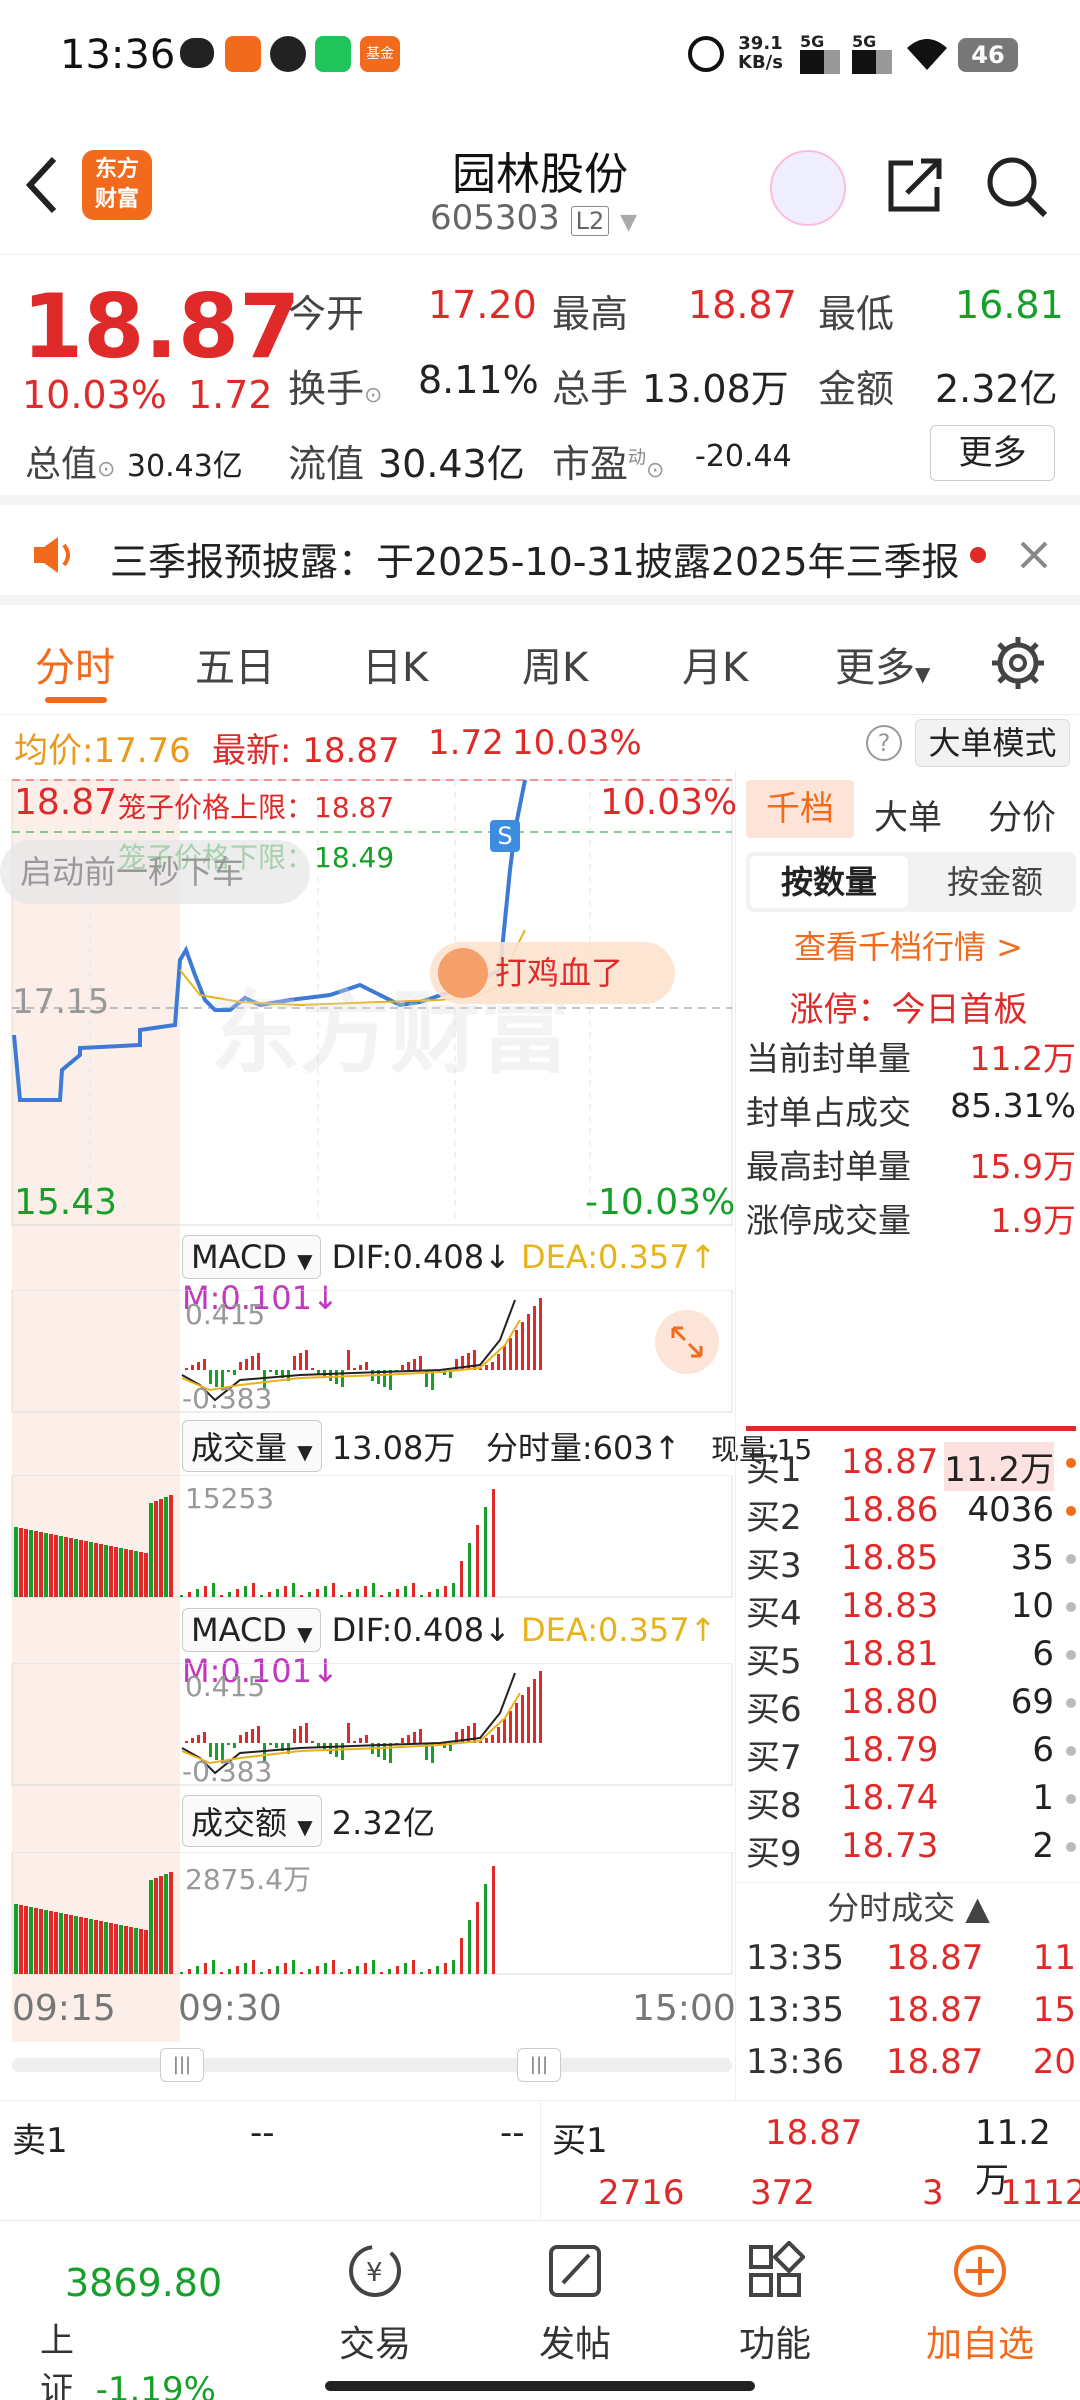  Describe the element at coordinates (61, 1002) in the screenshot. I see `axis-mid-price: 17.15` at that location.